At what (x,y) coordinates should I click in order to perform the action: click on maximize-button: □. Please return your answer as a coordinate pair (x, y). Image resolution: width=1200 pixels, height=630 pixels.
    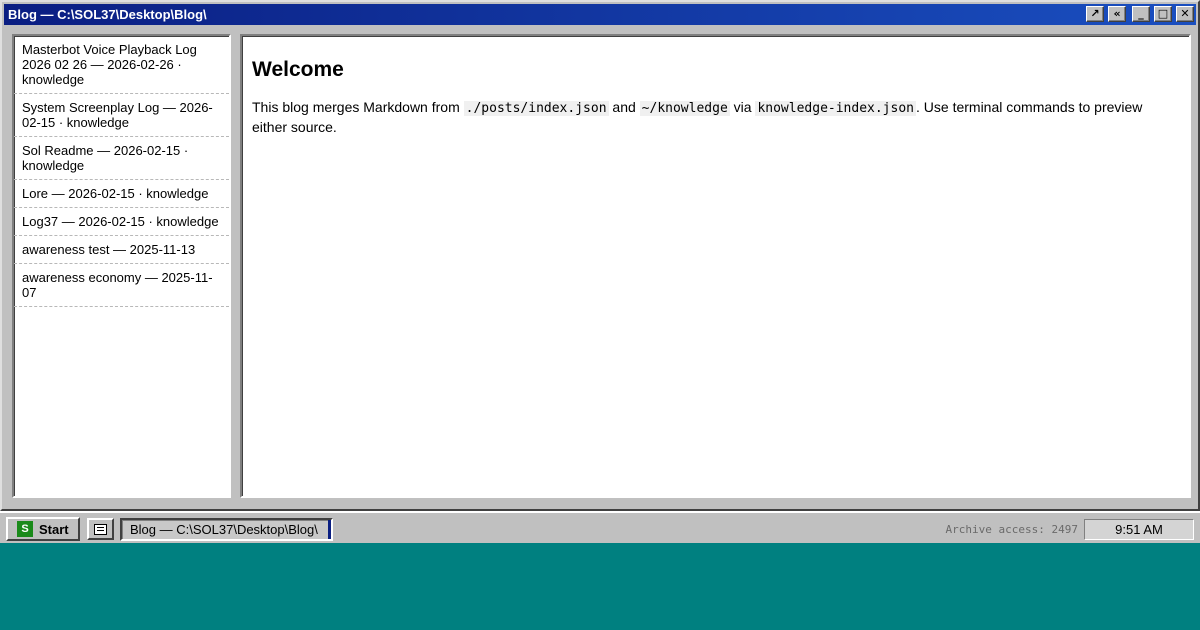
    Looking at the image, I should click on (1163, 14).